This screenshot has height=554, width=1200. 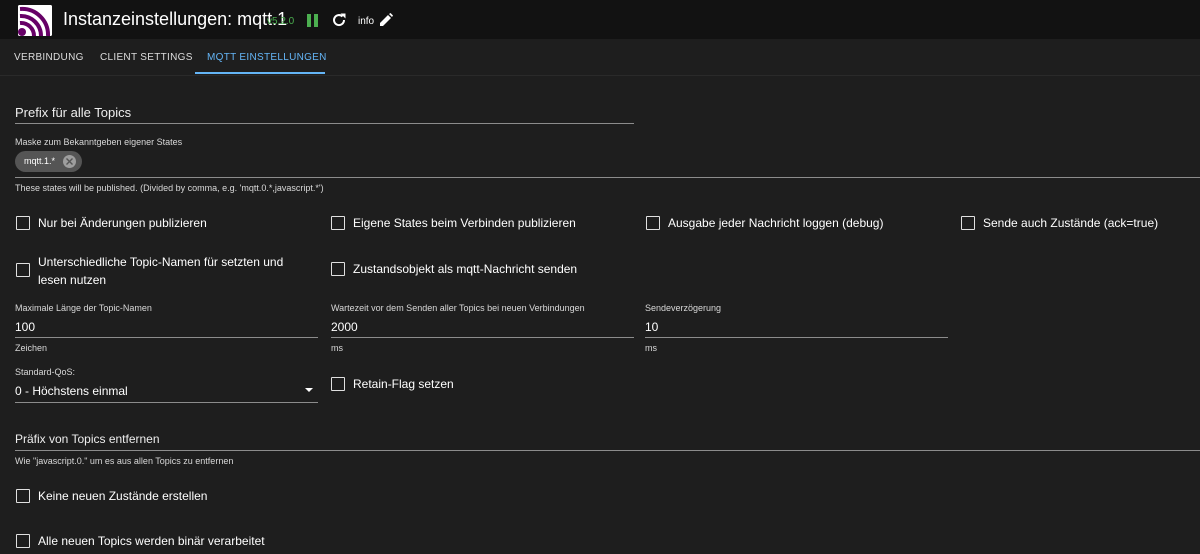 What do you see at coordinates (73, 112) in the screenshot?
I see `prefix-input: Prefix für alle Topics` at bounding box center [73, 112].